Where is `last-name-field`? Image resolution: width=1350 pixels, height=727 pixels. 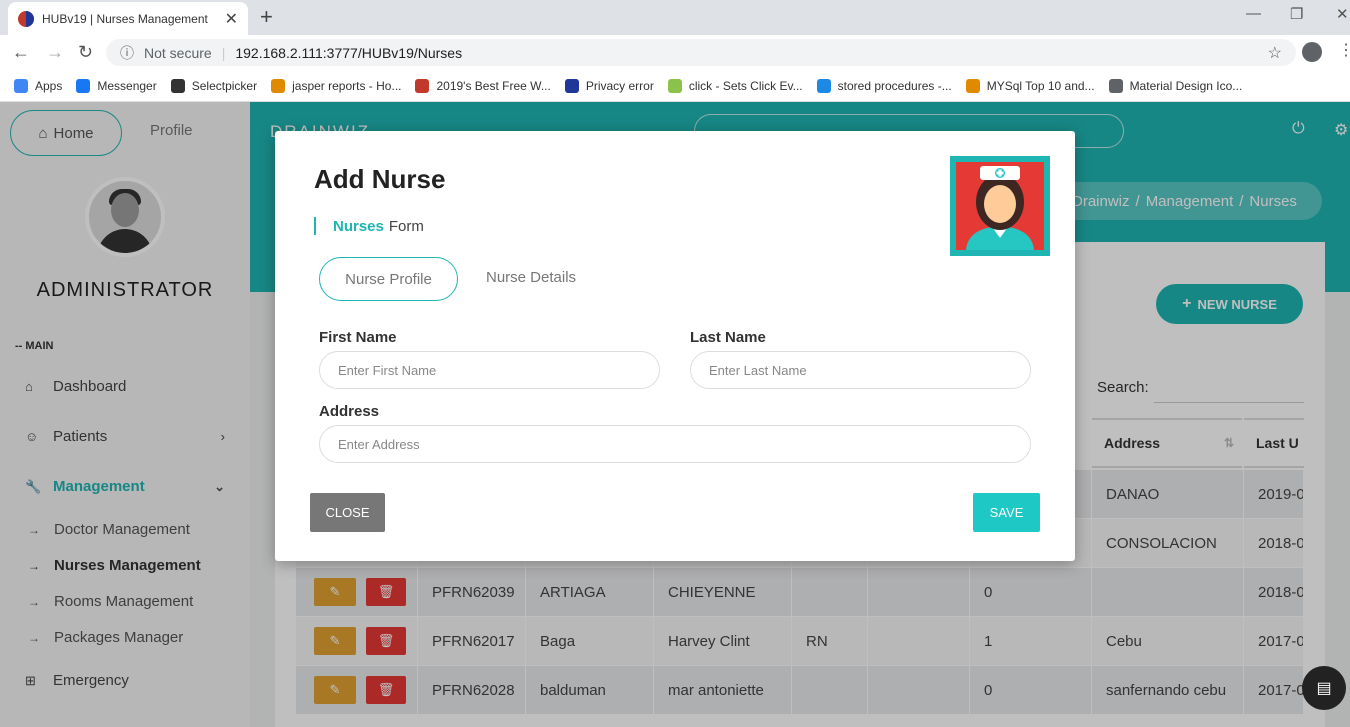
last-name-field is located at coordinates (860, 370).